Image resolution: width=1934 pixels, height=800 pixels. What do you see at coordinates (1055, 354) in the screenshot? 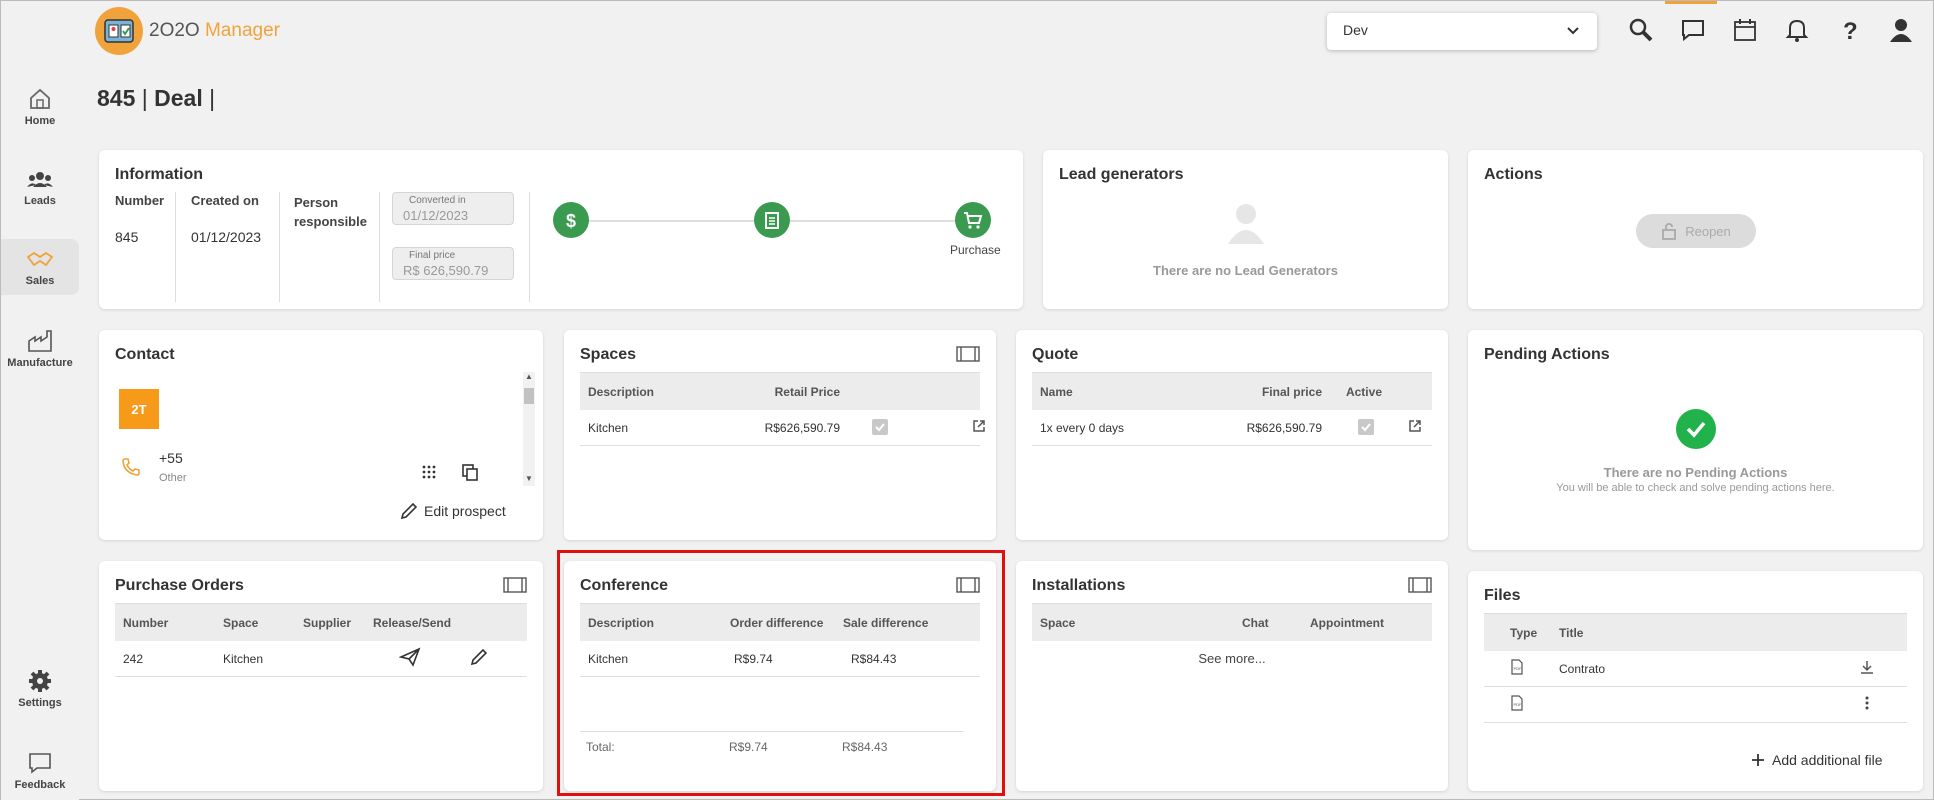
I see `card-title: Quote` at bounding box center [1055, 354].